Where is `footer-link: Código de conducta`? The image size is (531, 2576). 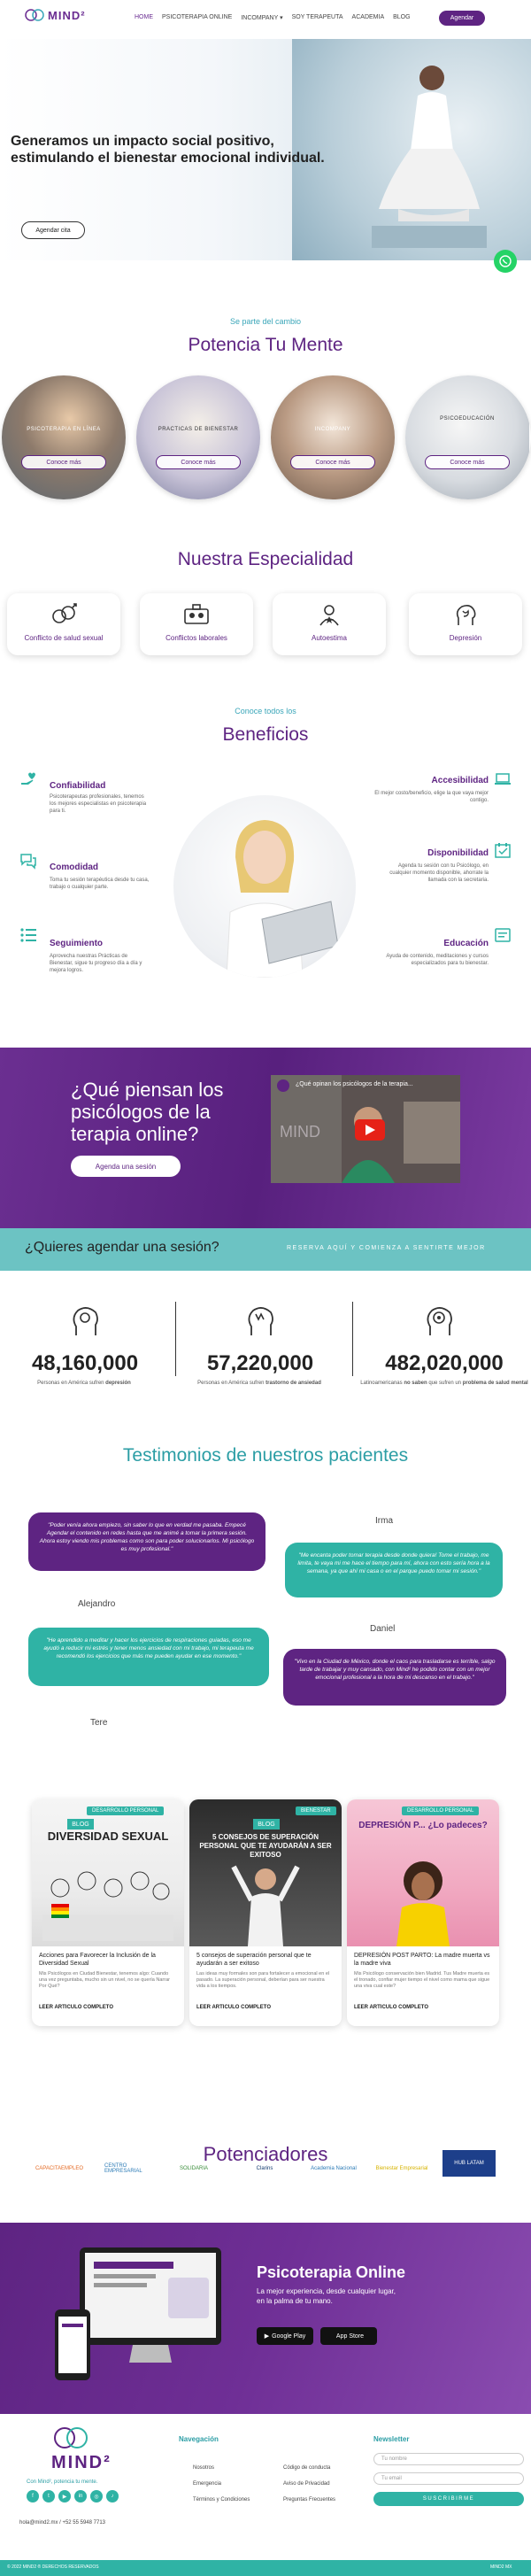
footer-link: Código de conducta is located at coordinates (307, 2468).